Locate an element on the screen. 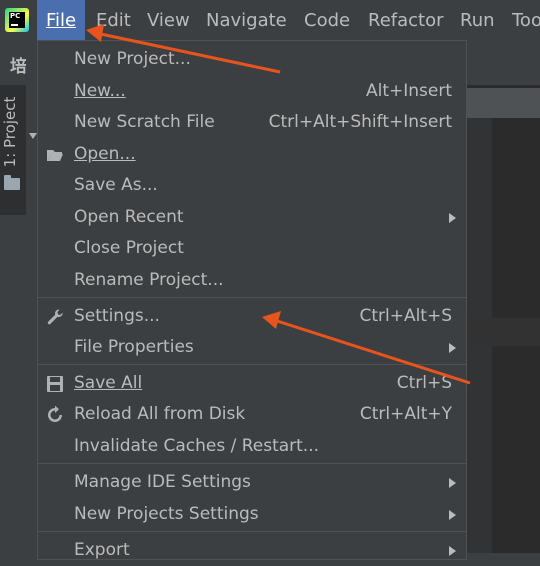 The height and width of the screenshot is (566, 540). reload-icon is located at coordinates (55, 414).